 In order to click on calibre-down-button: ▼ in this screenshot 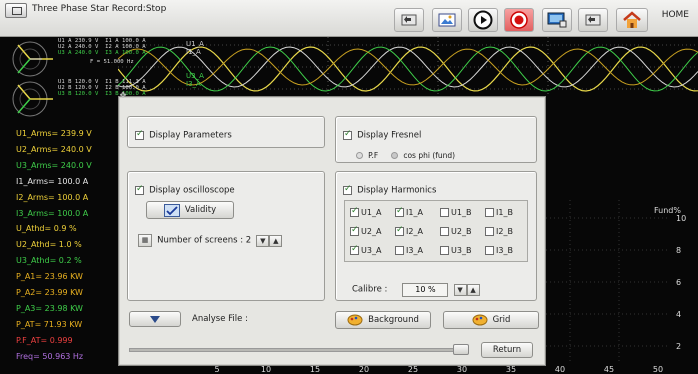, I will do `click(460, 289)`.